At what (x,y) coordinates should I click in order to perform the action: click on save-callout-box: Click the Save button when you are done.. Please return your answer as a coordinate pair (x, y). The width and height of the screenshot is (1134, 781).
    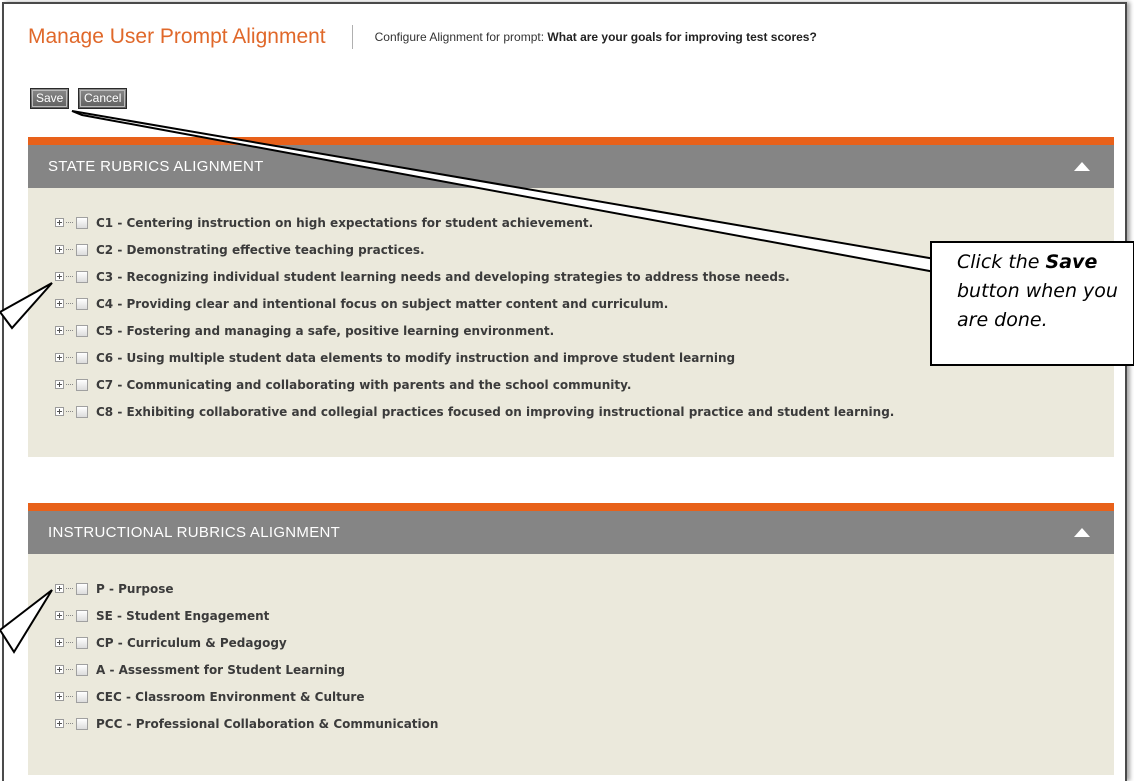
    Looking at the image, I should click on (1032, 303).